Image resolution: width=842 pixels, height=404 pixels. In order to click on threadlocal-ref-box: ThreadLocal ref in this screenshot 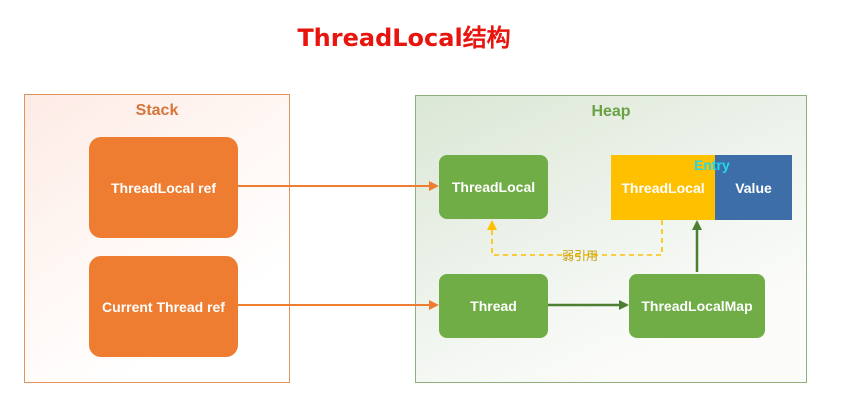, I will do `click(163, 187)`.